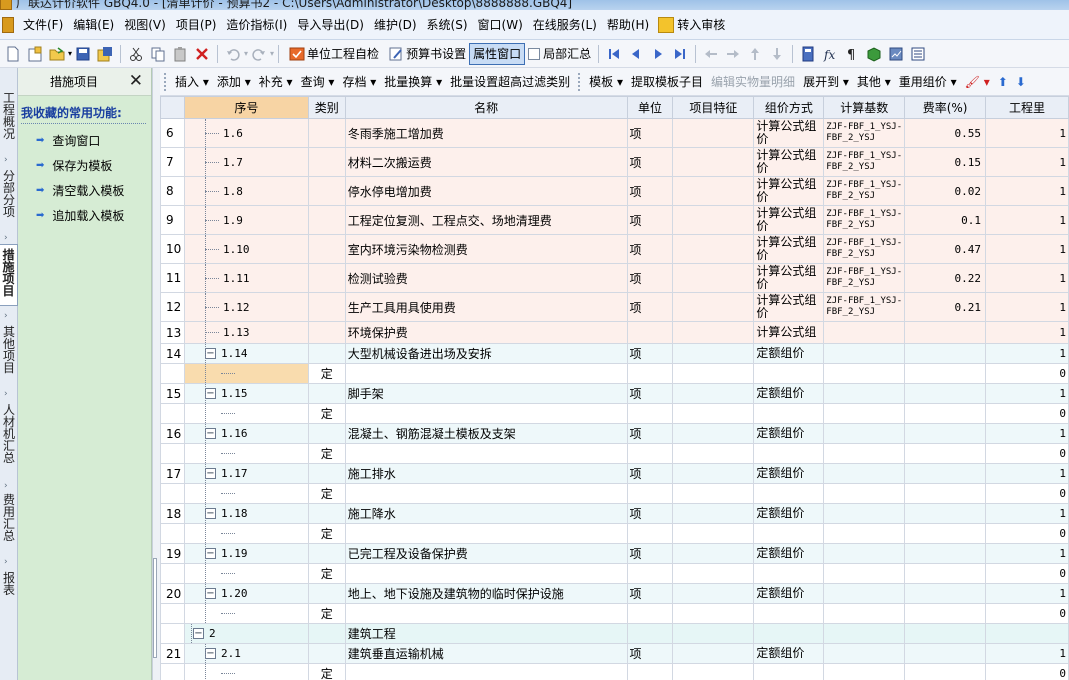 The image size is (1069, 680). What do you see at coordinates (155, 608) in the screenshot?
I see `splitter-handle` at bounding box center [155, 608].